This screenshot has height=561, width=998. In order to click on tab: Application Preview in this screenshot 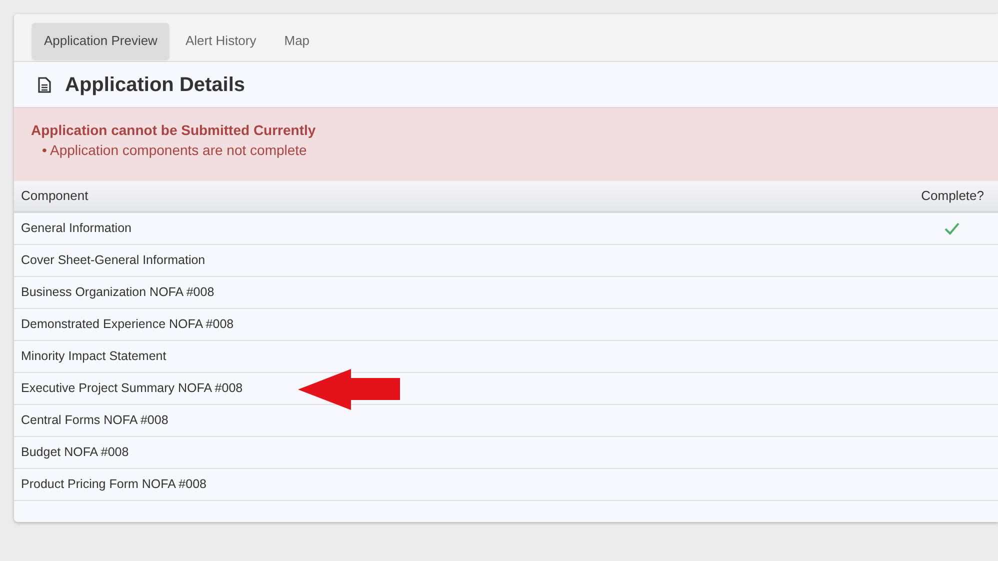, I will do `click(101, 40)`.